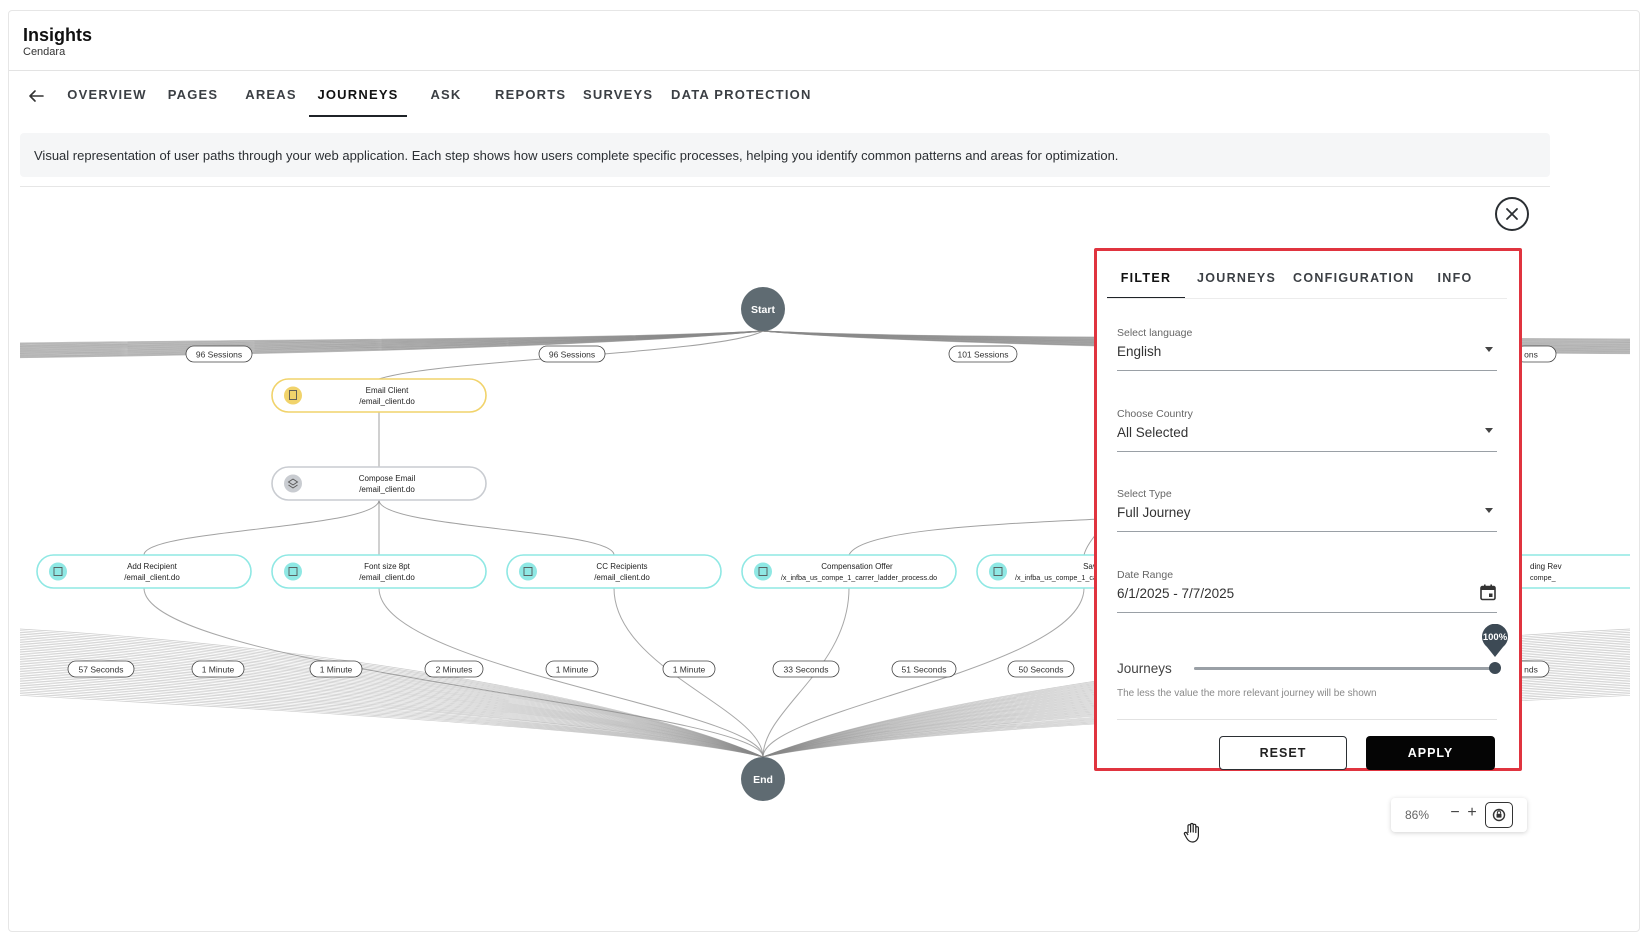 The image size is (1648, 945). I want to click on tab-pages: PAGES, so click(193, 102).